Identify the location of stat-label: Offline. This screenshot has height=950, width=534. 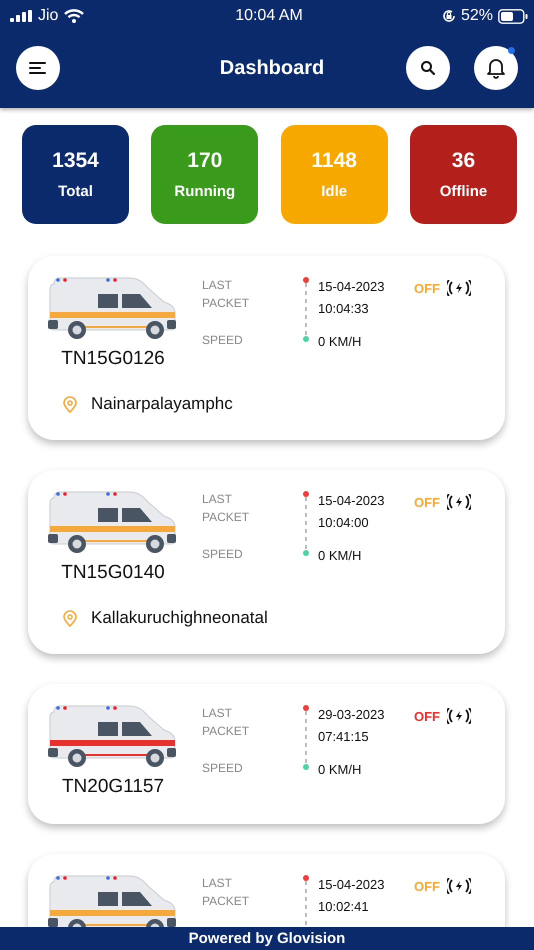
(464, 191).